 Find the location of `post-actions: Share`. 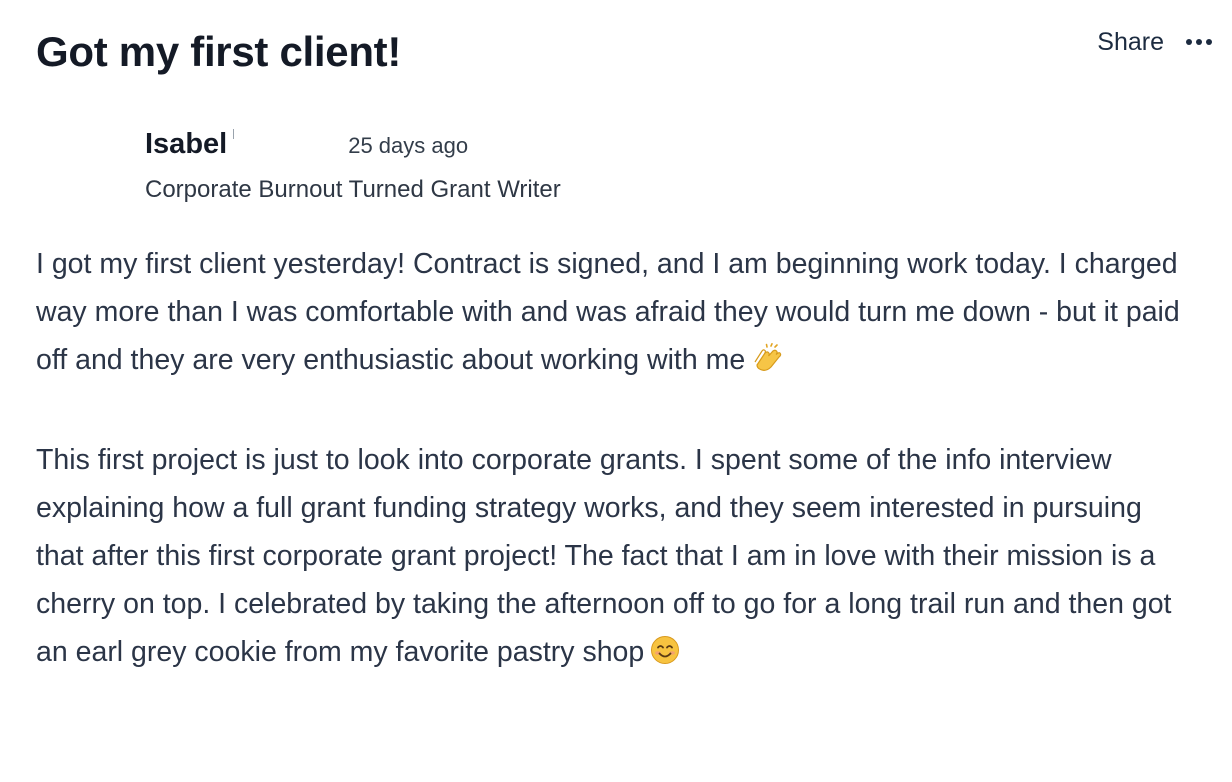

post-actions: Share is located at coordinates (1155, 42).